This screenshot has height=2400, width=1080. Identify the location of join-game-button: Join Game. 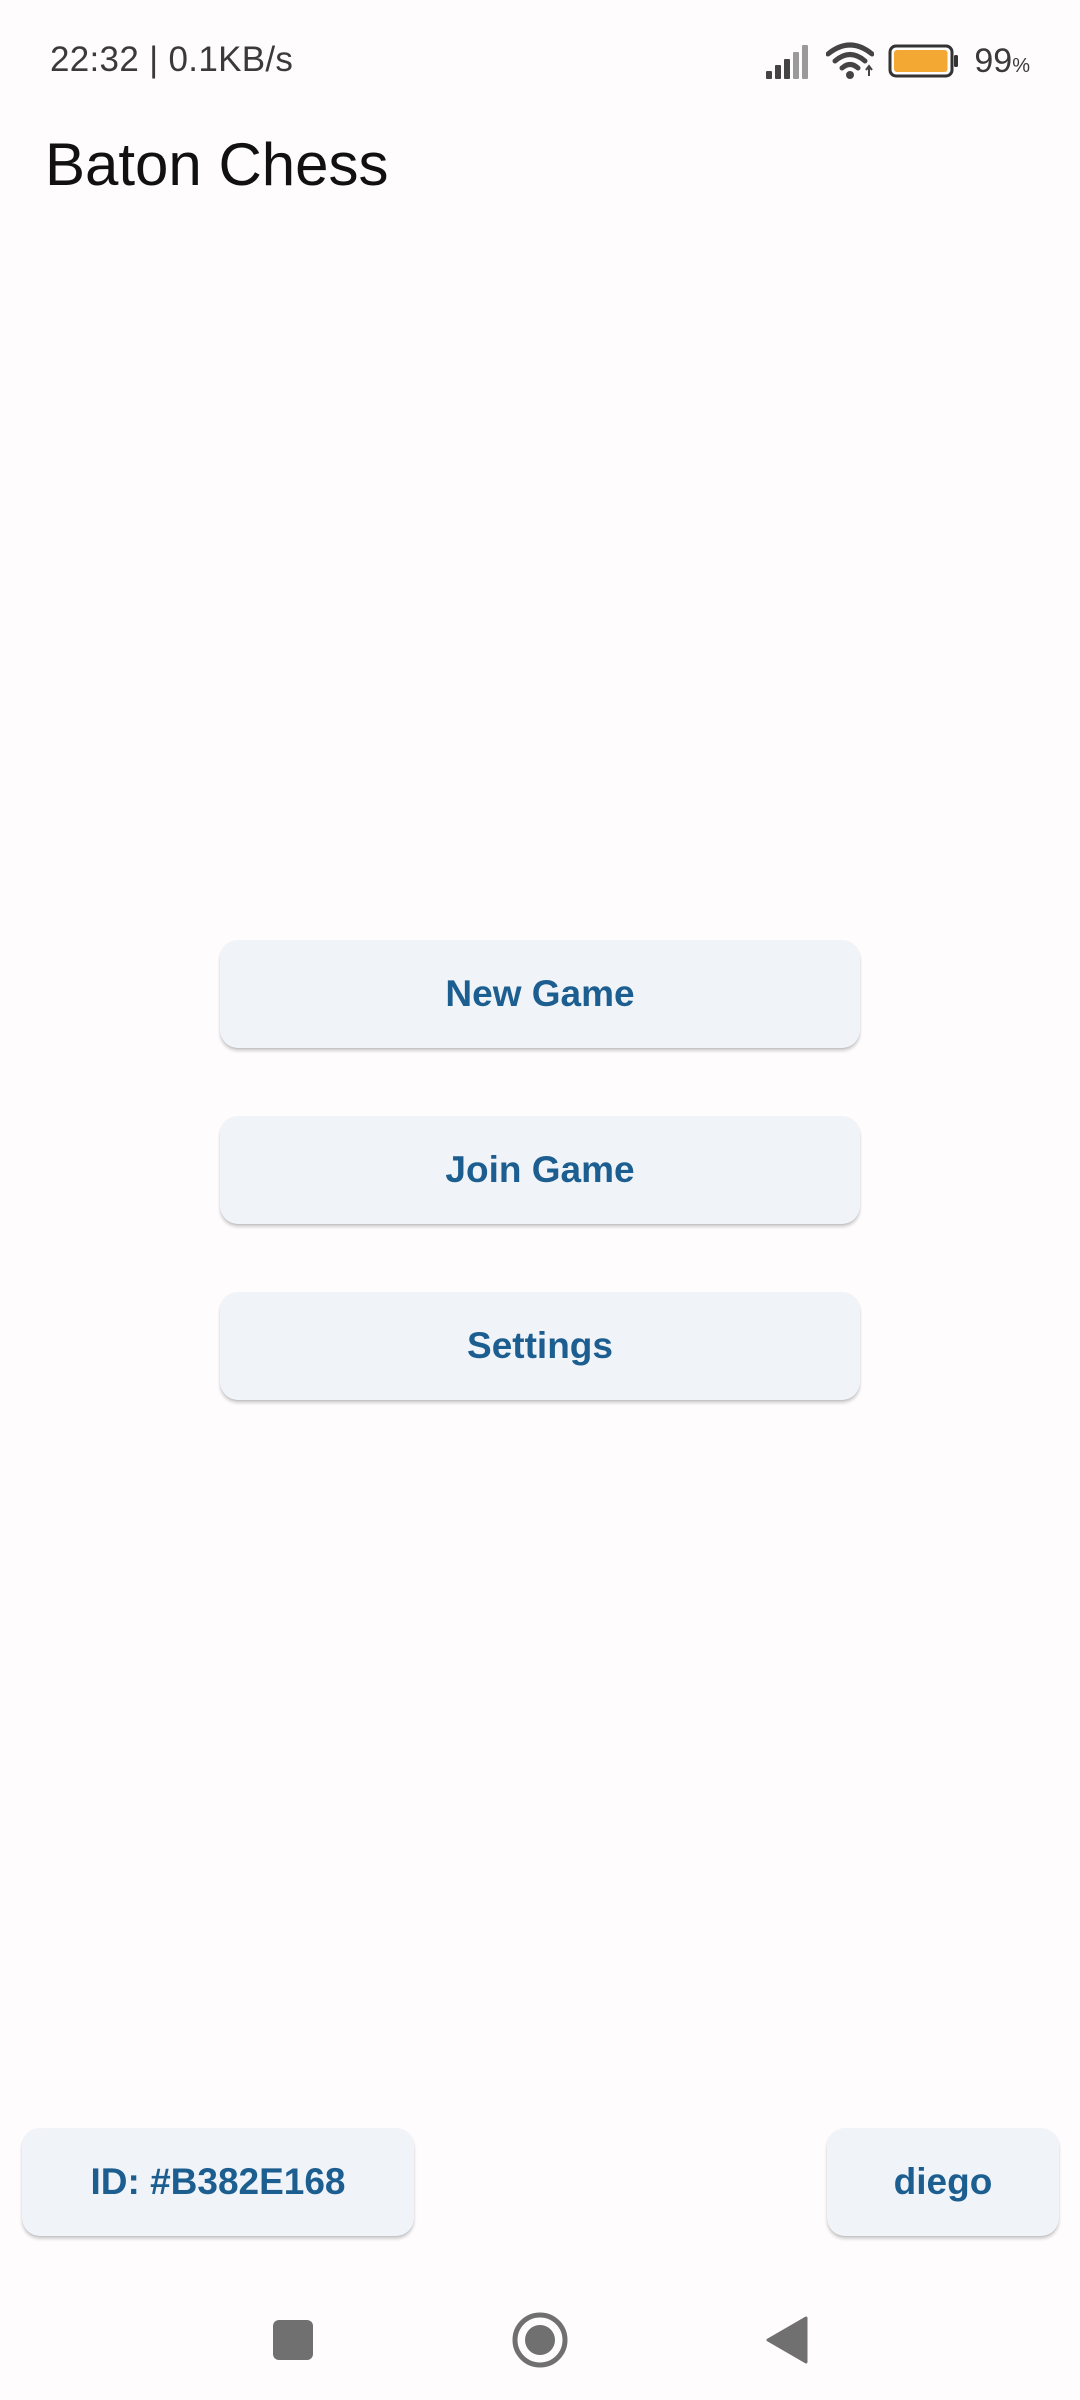
(540, 1170).